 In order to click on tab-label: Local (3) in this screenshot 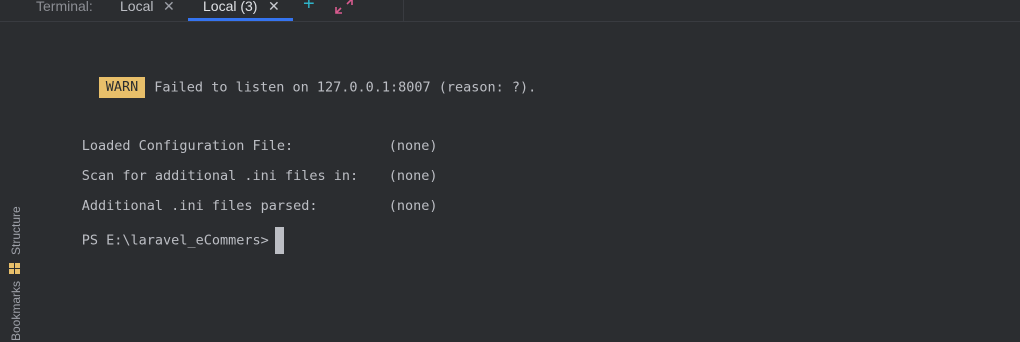, I will do `click(230, 7)`.